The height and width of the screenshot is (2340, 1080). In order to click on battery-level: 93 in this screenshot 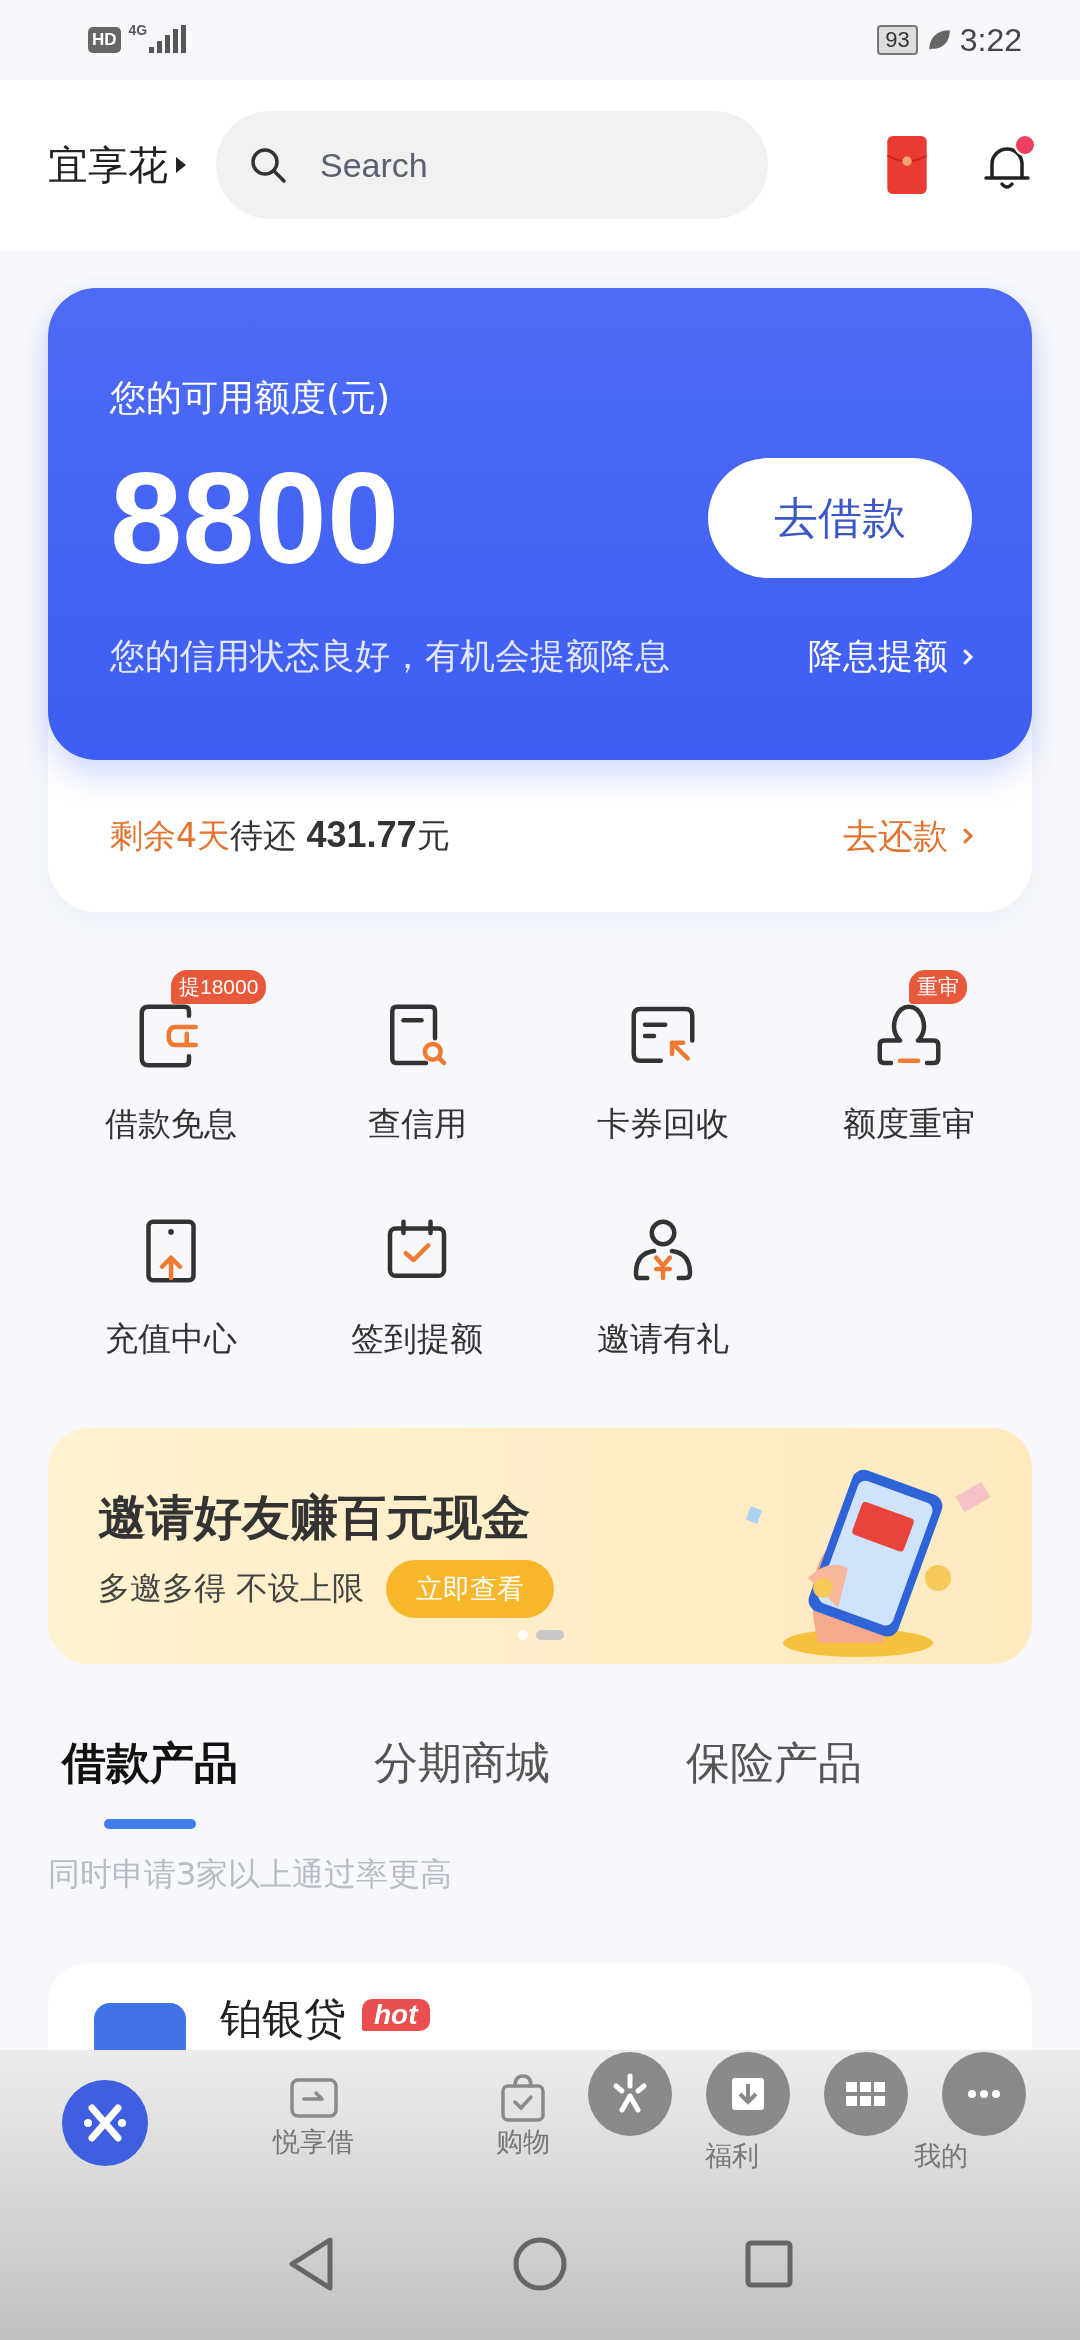, I will do `click(897, 40)`.